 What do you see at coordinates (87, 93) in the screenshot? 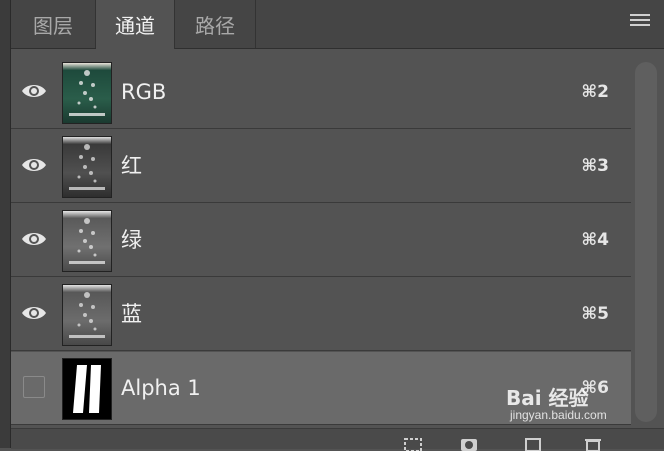
I see `channel-thumbnail-rgb` at bounding box center [87, 93].